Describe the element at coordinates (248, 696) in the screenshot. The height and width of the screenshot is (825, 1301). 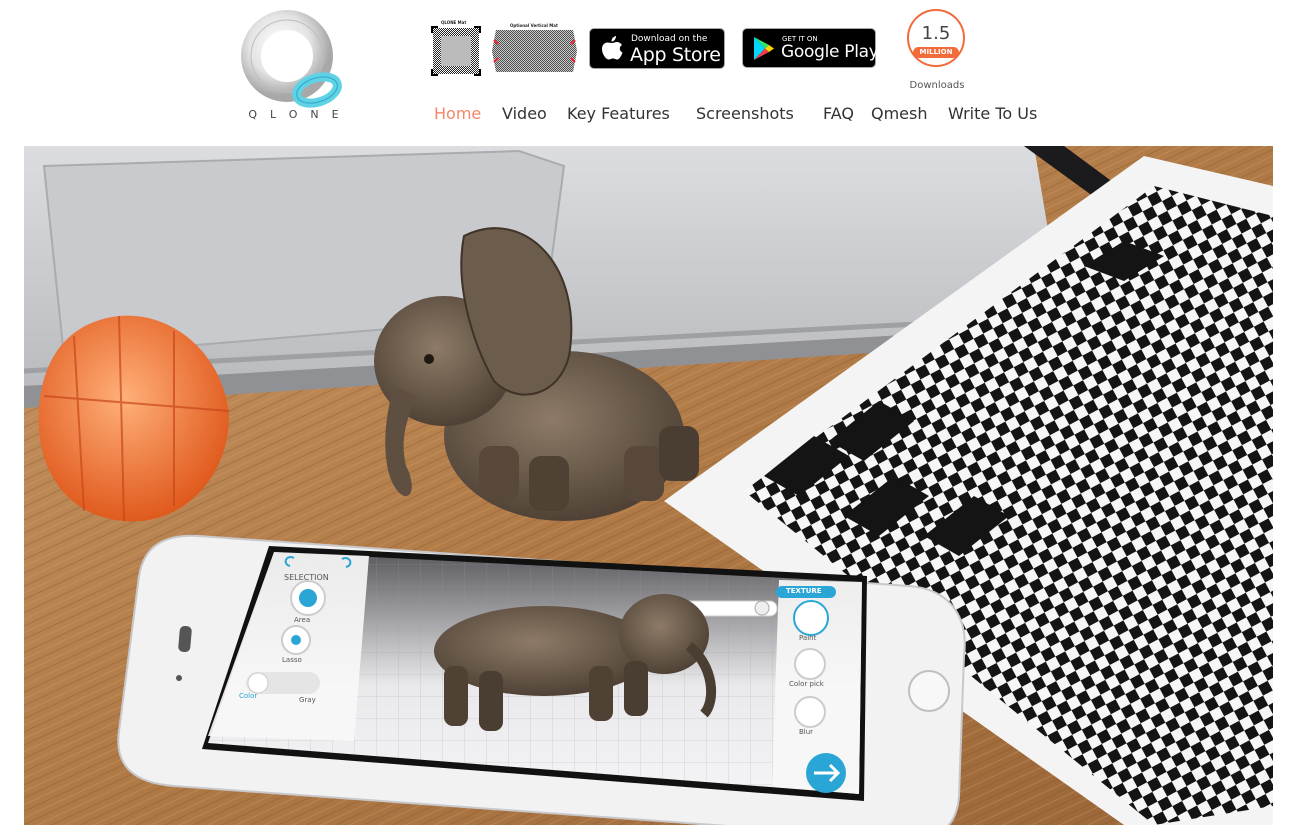
I see `toggle-color-label: Color` at that location.